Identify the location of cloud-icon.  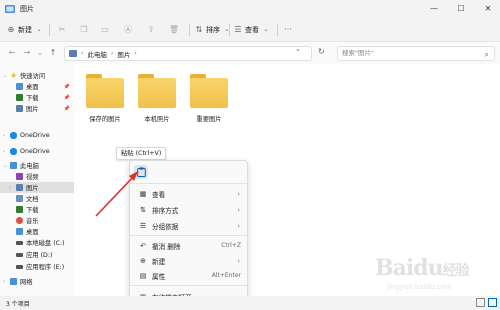
(13, 151).